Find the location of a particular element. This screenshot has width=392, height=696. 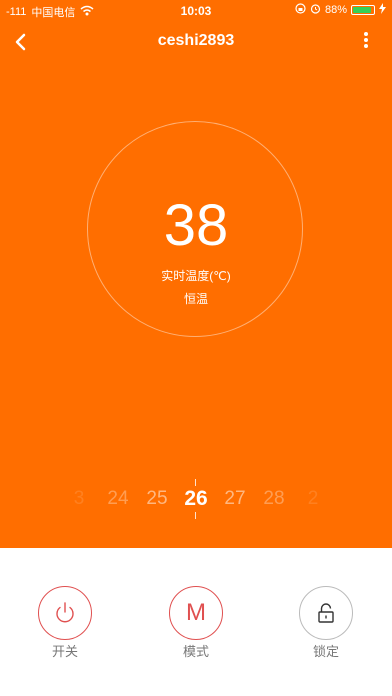

battery-icon is located at coordinates (363, 10).